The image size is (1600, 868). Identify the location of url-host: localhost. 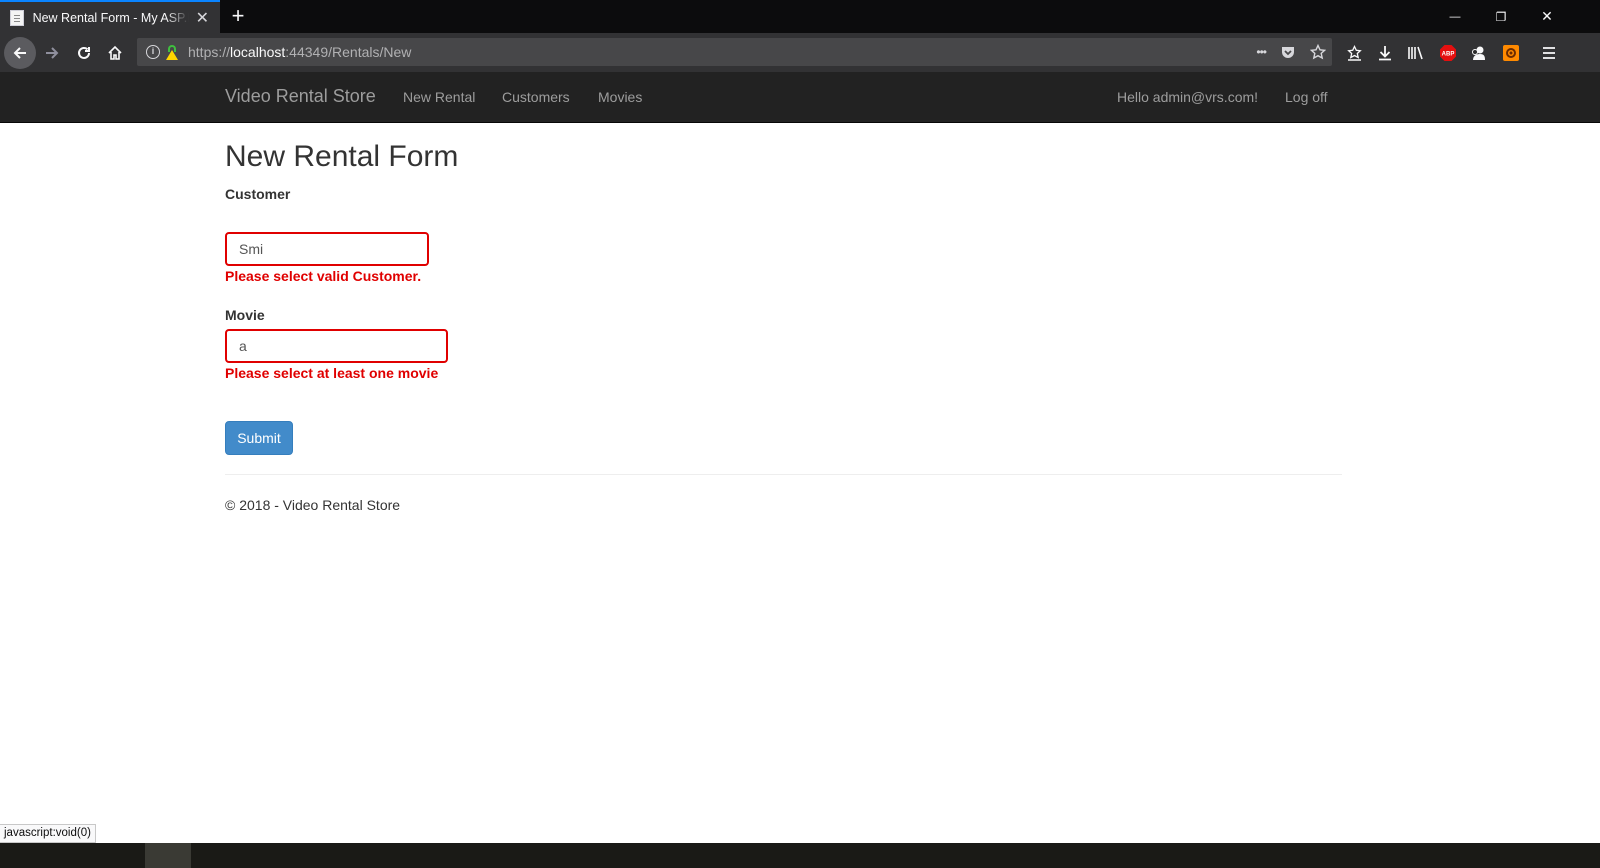
(258, 52).